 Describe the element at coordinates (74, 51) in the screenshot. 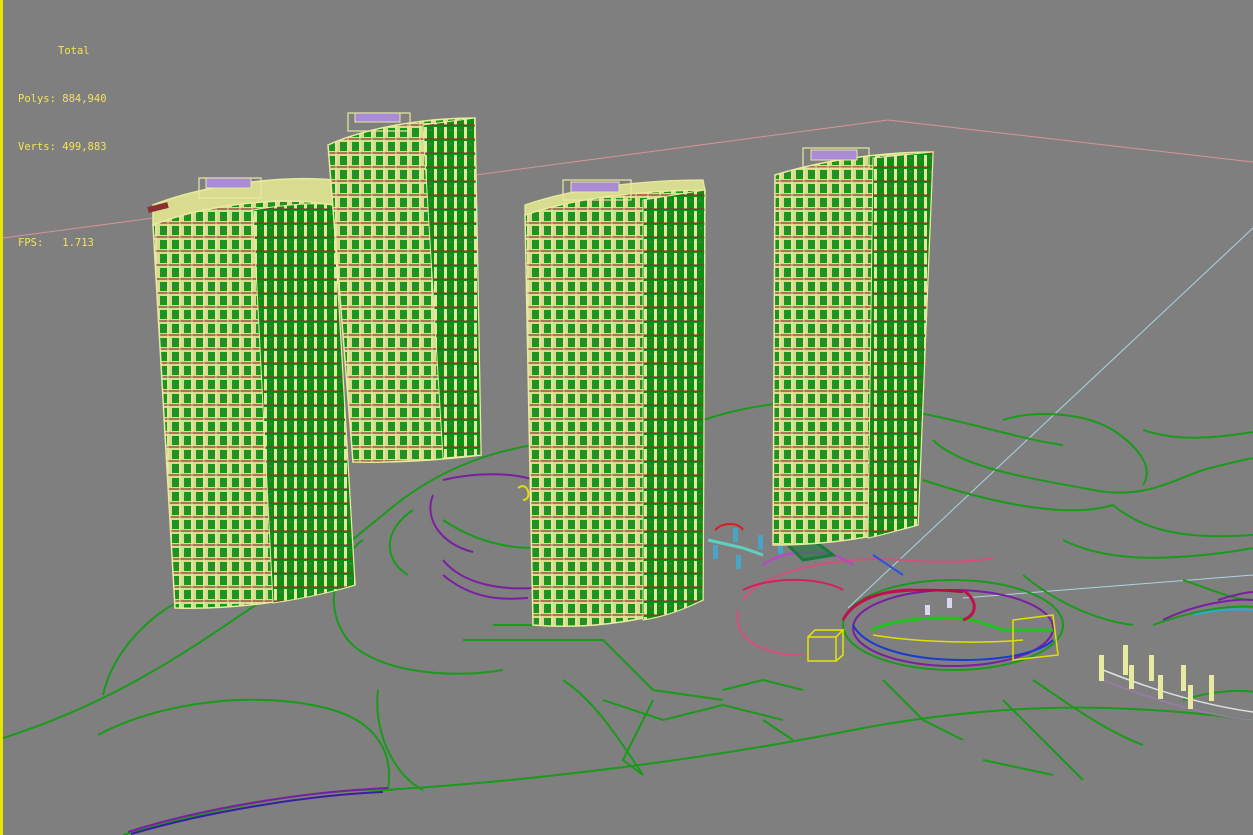

I see `stats-title: Total` at that location.